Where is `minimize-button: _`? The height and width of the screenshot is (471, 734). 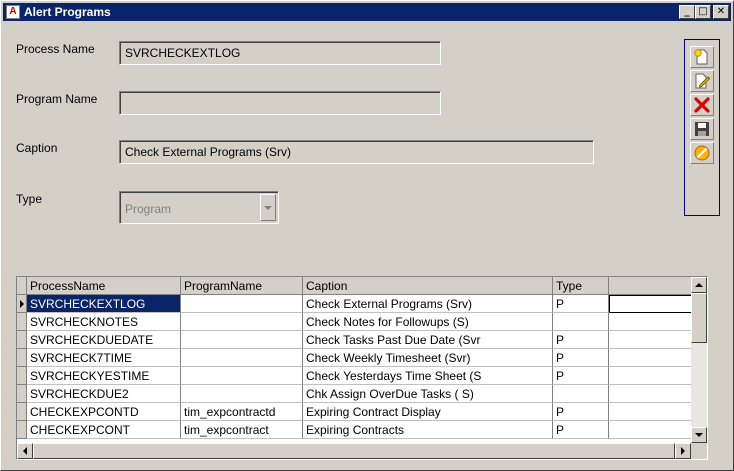
minimize-button: _ is located at coordinates (687, 12).